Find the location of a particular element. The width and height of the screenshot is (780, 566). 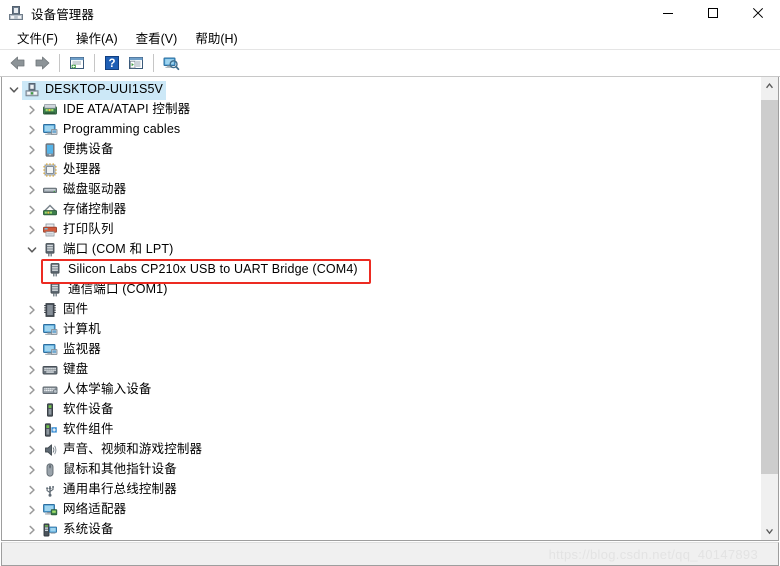

scrollbar-thumb is located at coordinates (769, 287).